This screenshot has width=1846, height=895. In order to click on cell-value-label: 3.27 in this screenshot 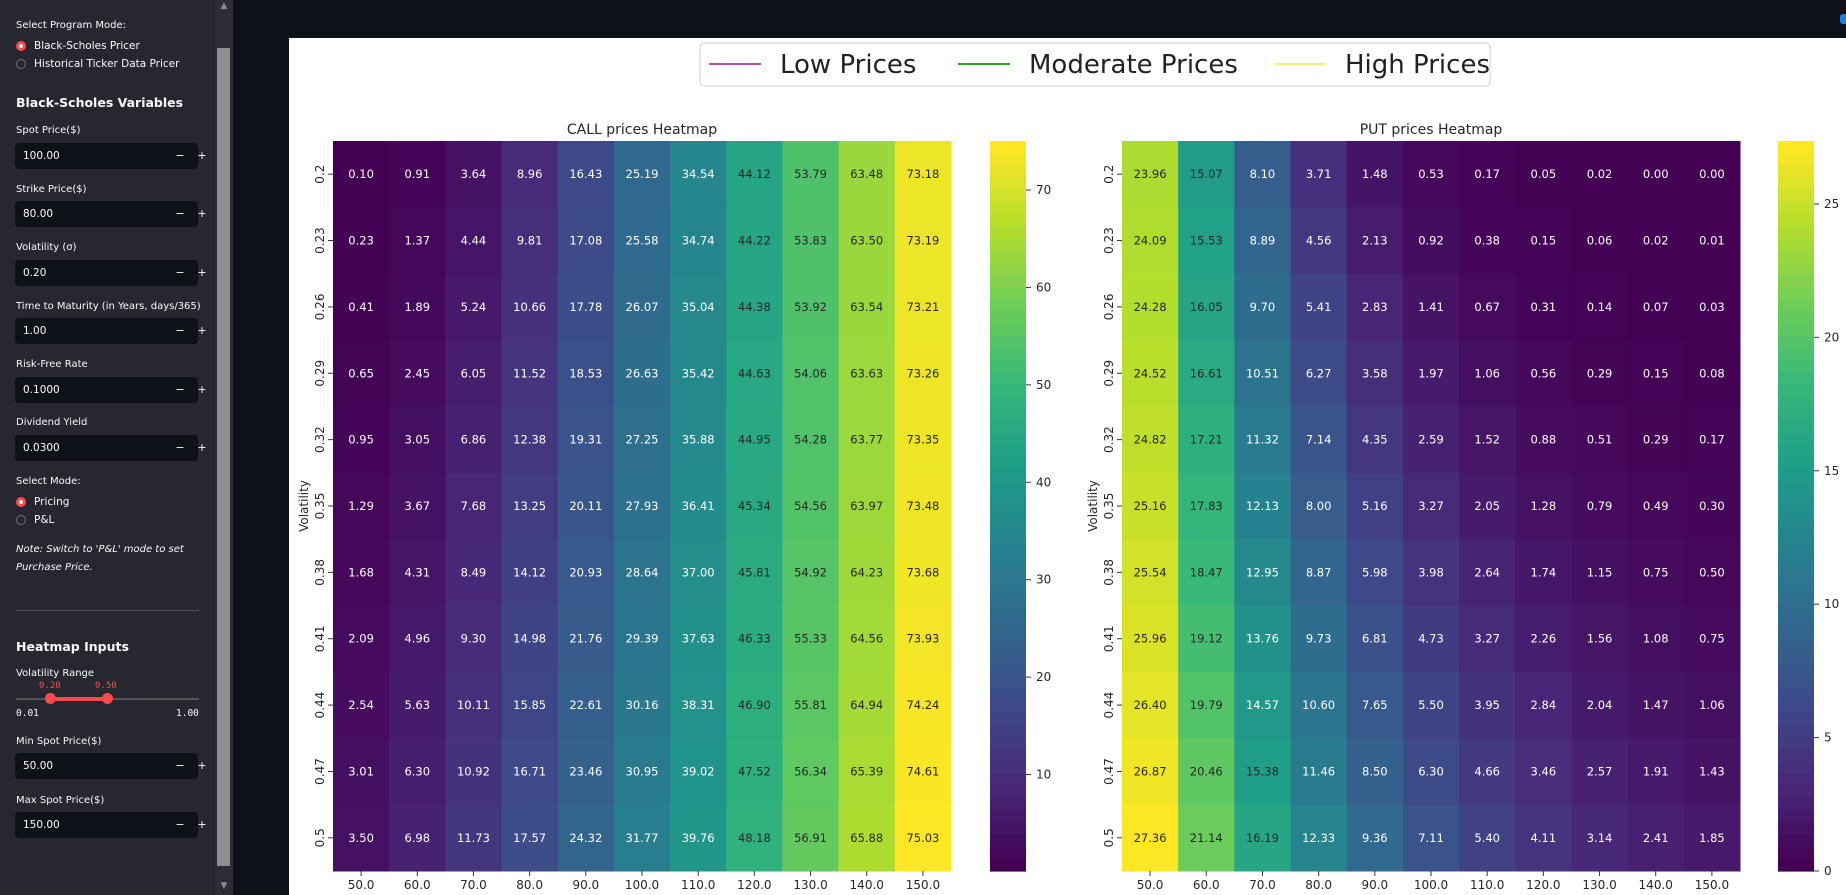, I will do `click(1431, 506)`.